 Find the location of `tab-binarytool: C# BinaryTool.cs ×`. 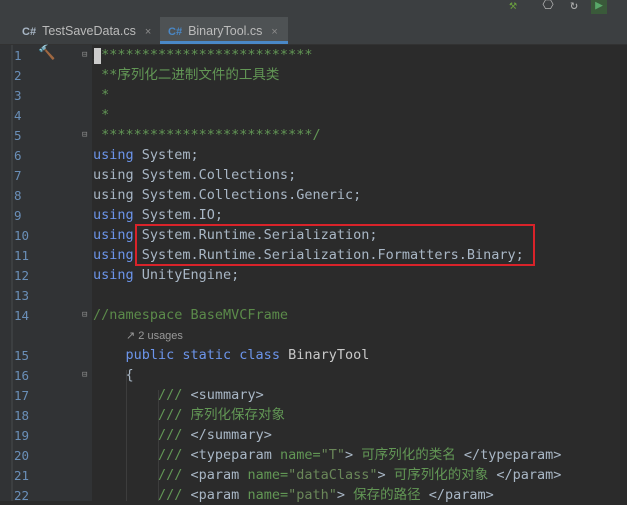

tab-binarytool: C# BinaryTool.cs × is located at coordinates (224, 30).